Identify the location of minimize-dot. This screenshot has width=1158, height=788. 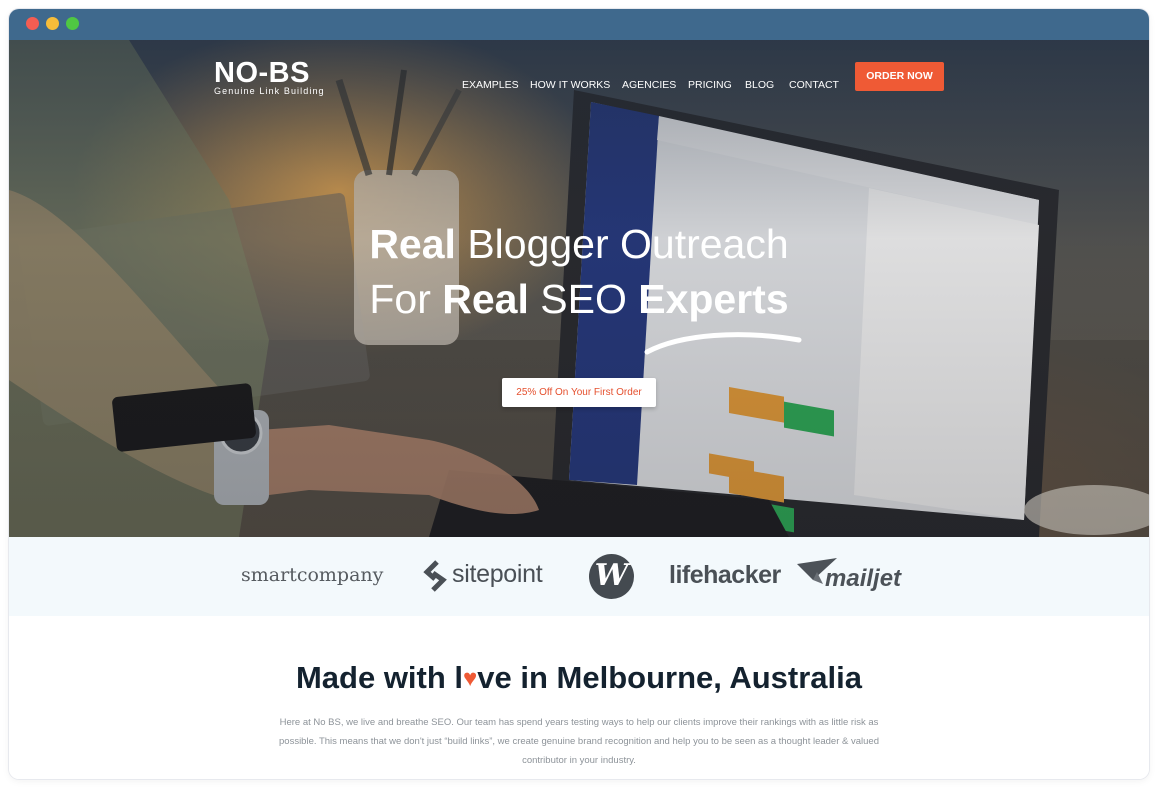
(52, 23).